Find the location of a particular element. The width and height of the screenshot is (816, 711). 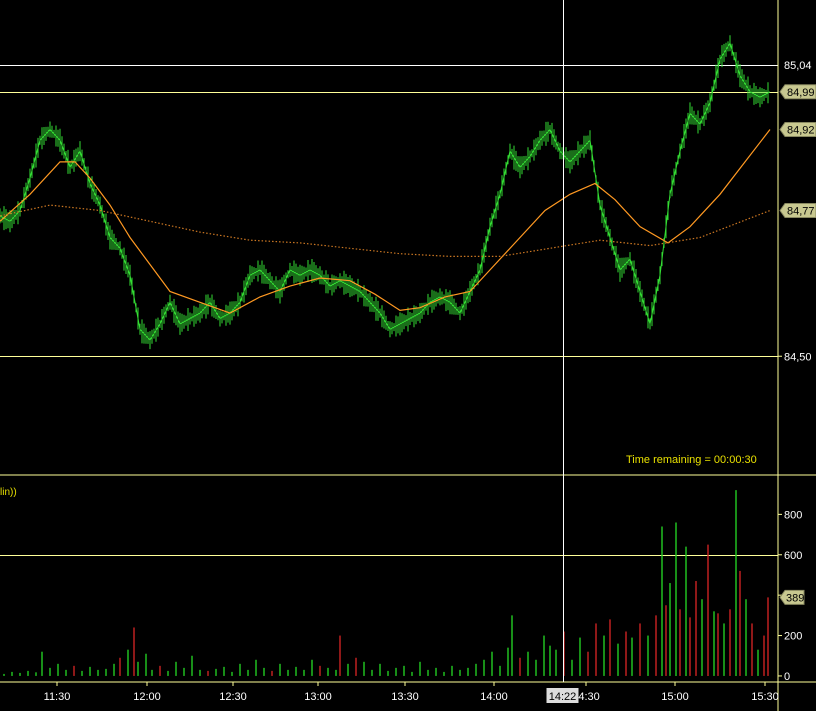

volume-y-tick-label: 600 is located at coordinates (793, 556).